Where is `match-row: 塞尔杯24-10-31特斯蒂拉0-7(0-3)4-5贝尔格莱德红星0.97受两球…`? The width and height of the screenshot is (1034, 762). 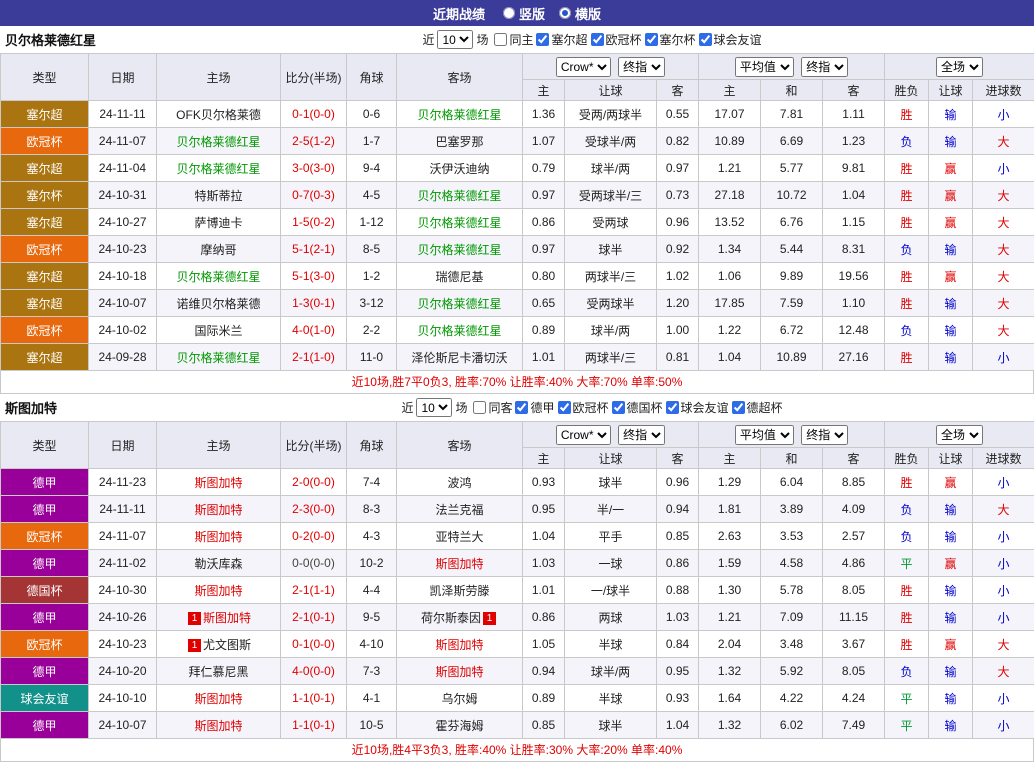
match-row: 塞尔杯24-10-31特斯蒂拉0-7(0-3)4-5贝尔格莱德红星0.97受两球… is located at coordinates (517, 195).